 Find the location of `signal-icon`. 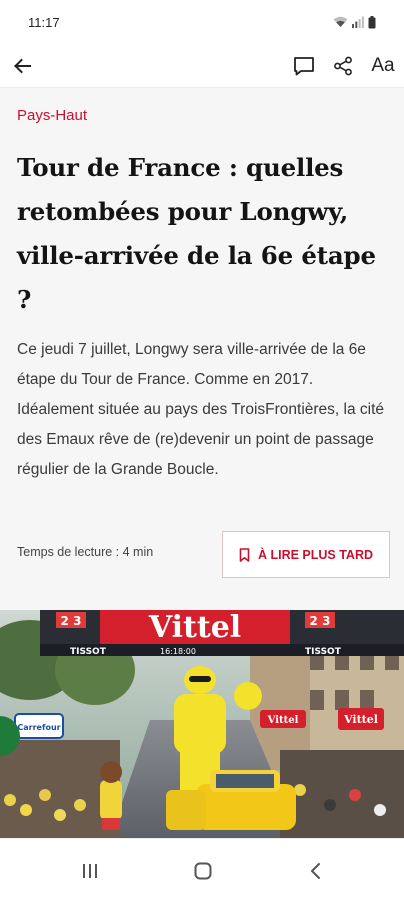

signal-icon is located at coordinates (358, 22).